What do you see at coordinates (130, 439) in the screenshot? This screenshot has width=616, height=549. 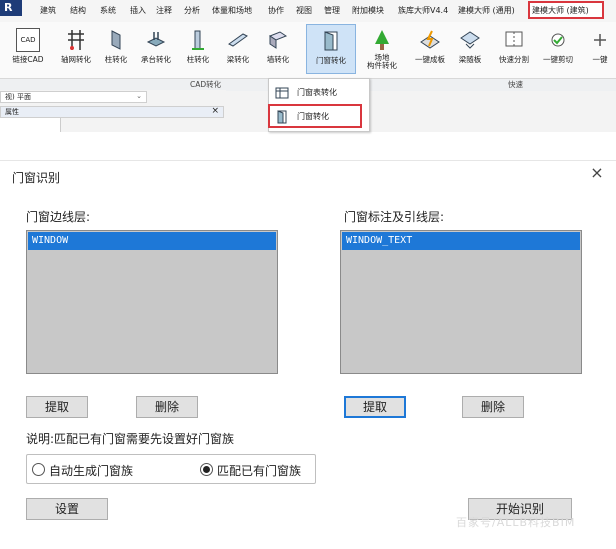 I see `instruction-note: 说明:匹配已有门窗需要先设置好门窗族` at bounding box center [130, 439].